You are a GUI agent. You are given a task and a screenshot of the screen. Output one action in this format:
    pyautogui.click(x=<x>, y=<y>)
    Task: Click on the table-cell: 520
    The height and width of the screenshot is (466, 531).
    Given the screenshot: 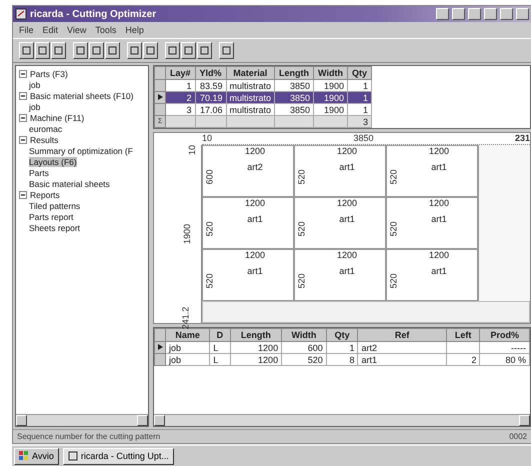 What is the action you would take?
    pyautogui.click(x=304, y=360)
    